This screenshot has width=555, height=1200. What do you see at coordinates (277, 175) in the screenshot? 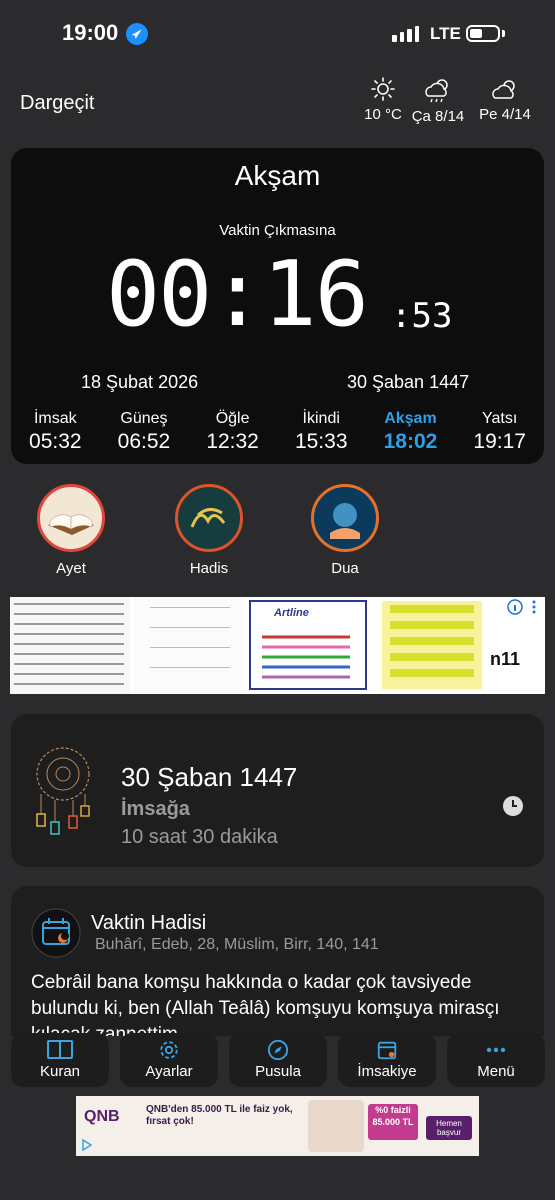
I see `current-prayer-name: Akşam` at bounding box center [277, 175].